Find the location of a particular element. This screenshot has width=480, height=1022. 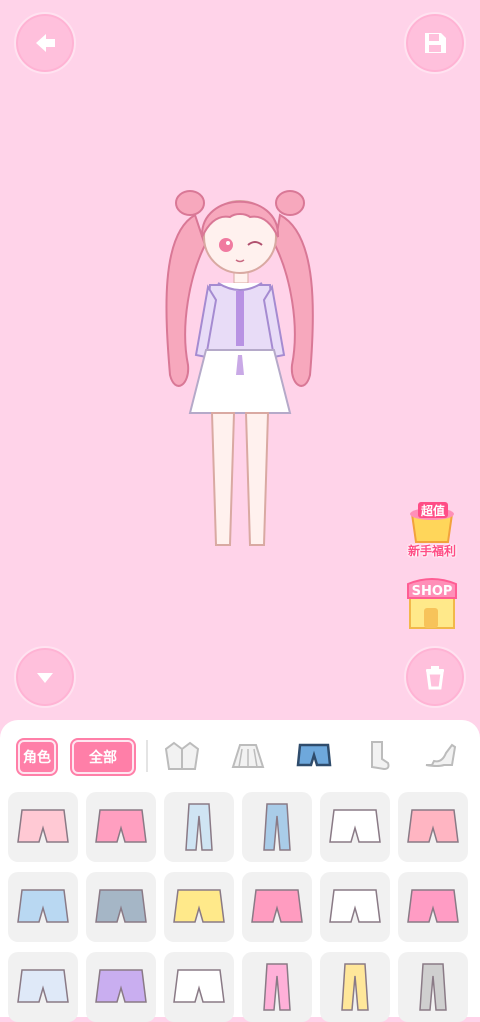

skirt-icon is located at coordinates (248, 756).